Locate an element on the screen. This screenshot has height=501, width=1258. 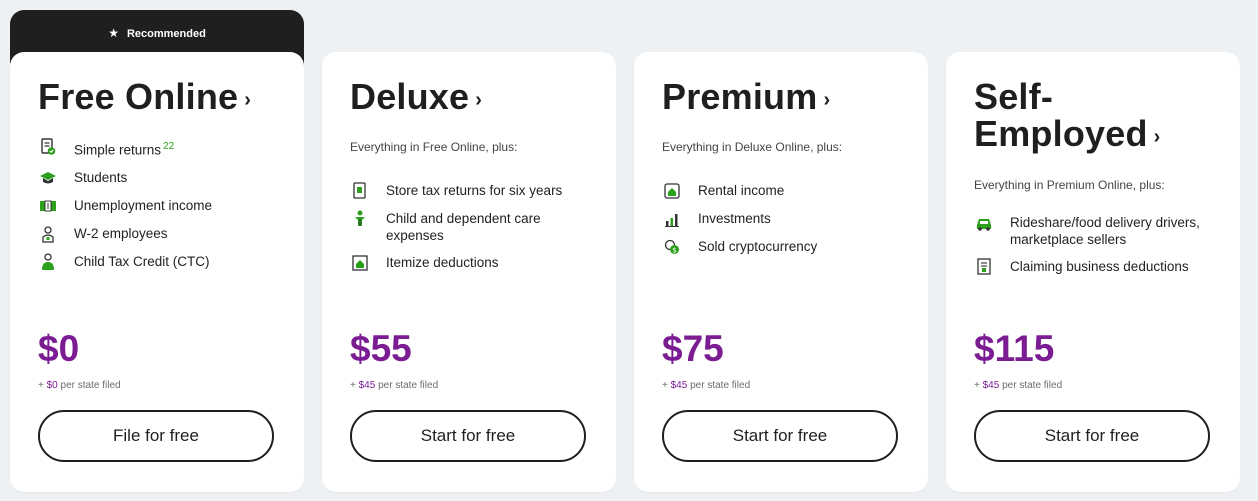
feature-item: Rental income is located at coordinates (787, 191).